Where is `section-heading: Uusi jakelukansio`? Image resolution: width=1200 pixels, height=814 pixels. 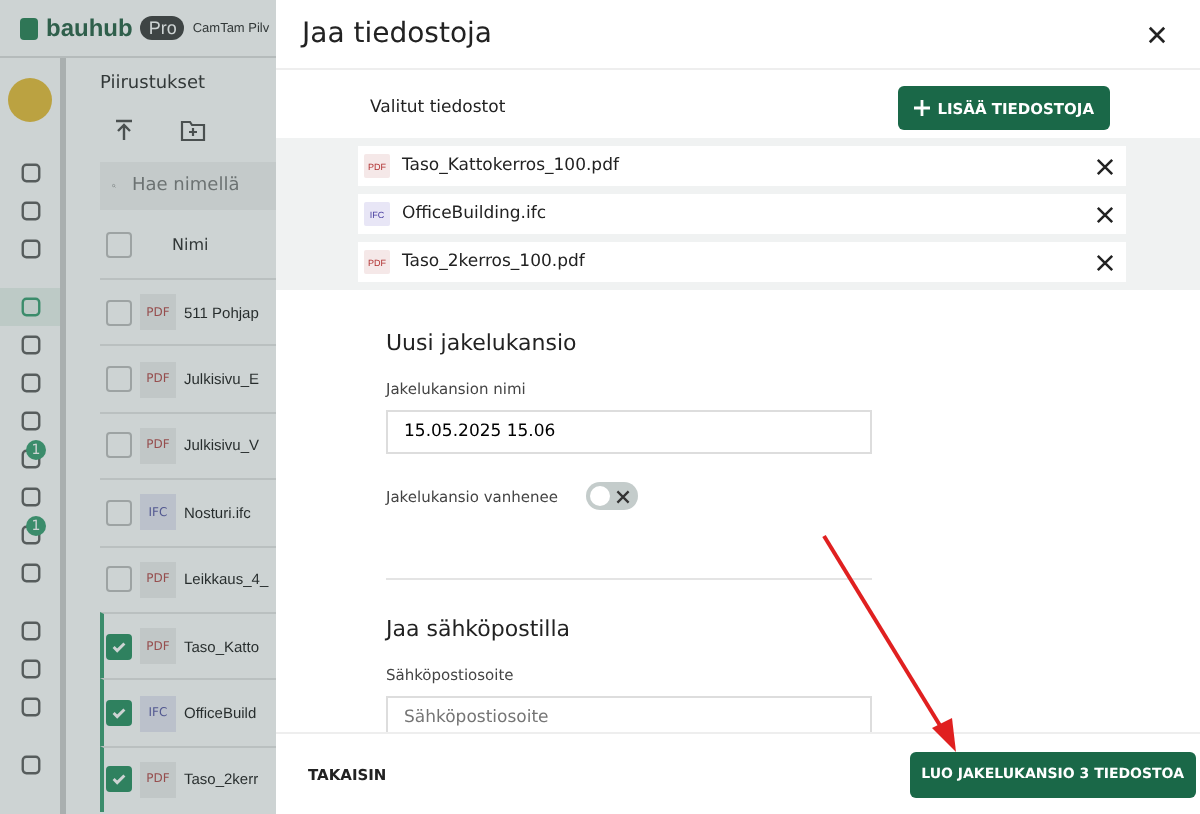
section-heading: Uusi jakelukansio is located at coordinates (482, 343).